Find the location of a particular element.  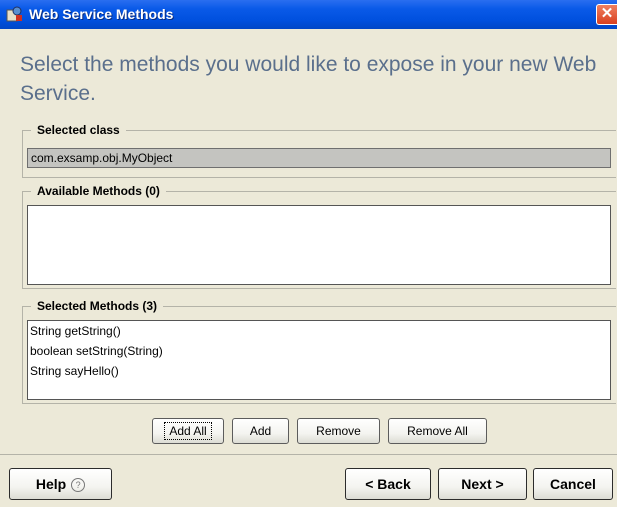

remove-all-button: Remove All is located at coordinates (437, 431).